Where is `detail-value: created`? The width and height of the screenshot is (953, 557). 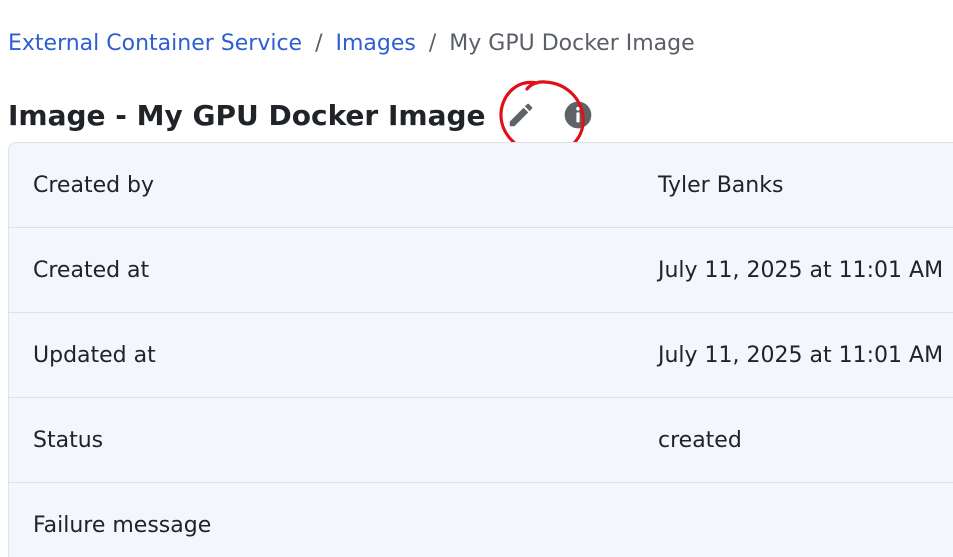
detail-value: created is located at coordinates (700, 440).